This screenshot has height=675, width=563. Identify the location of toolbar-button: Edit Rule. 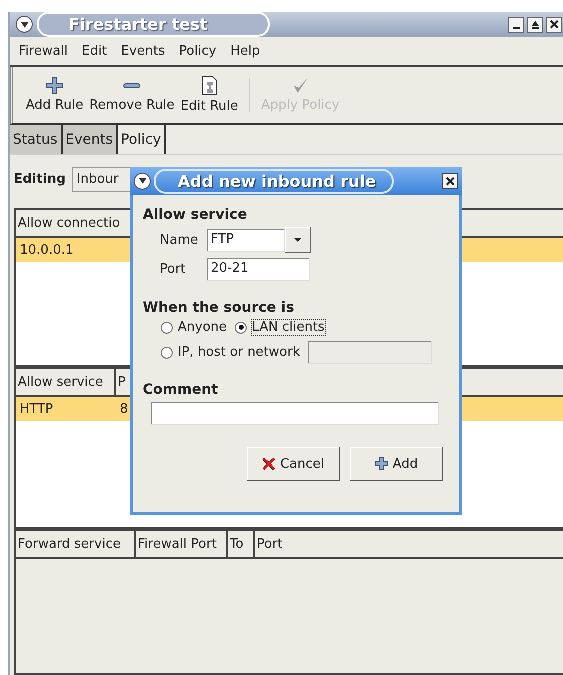
(210, 95).